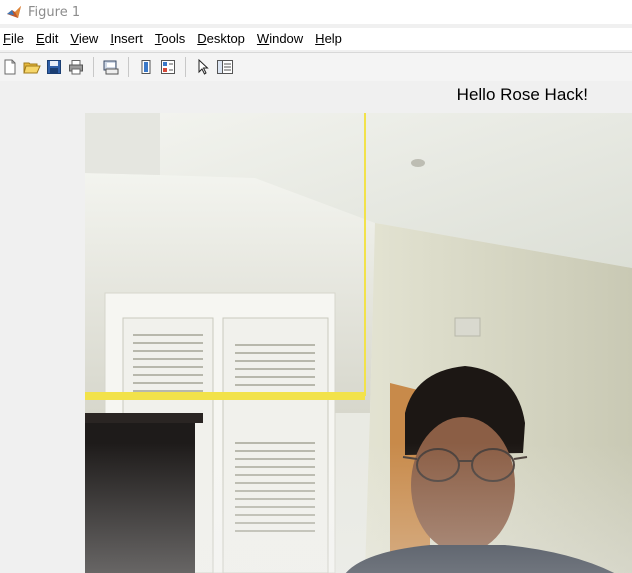  I want to click on menu-insert-rest: nsert, so click(128, 38).